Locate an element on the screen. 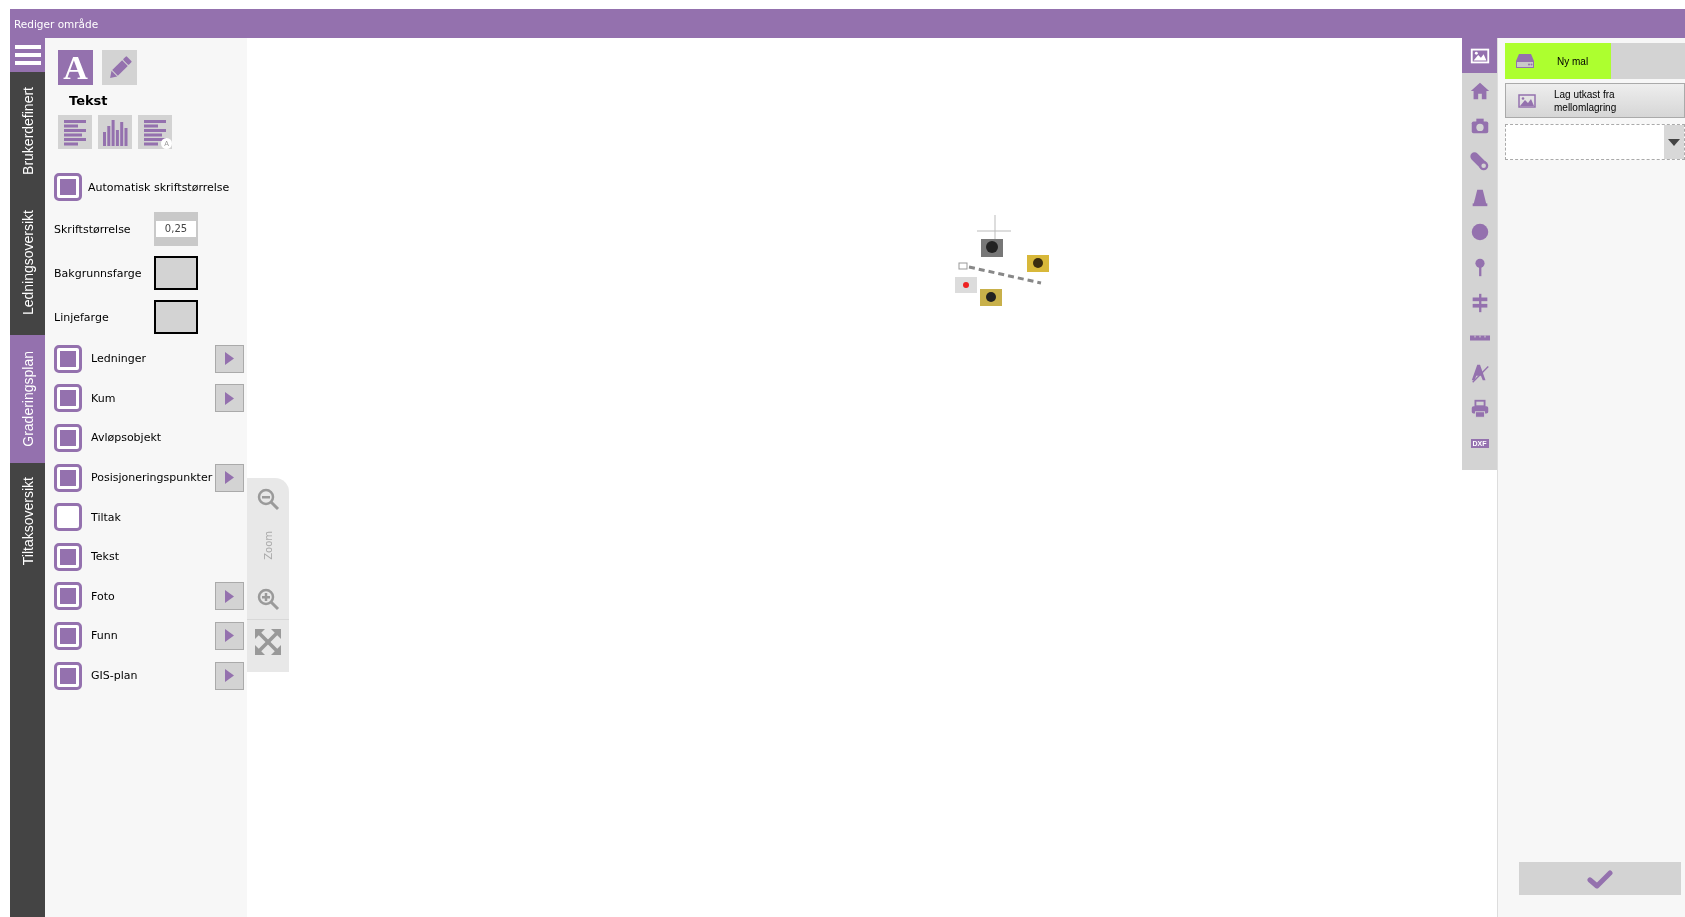 The image size is (1685, 917). layer-label: Posisjoneringspunkter is located at coordinates (152, 478).